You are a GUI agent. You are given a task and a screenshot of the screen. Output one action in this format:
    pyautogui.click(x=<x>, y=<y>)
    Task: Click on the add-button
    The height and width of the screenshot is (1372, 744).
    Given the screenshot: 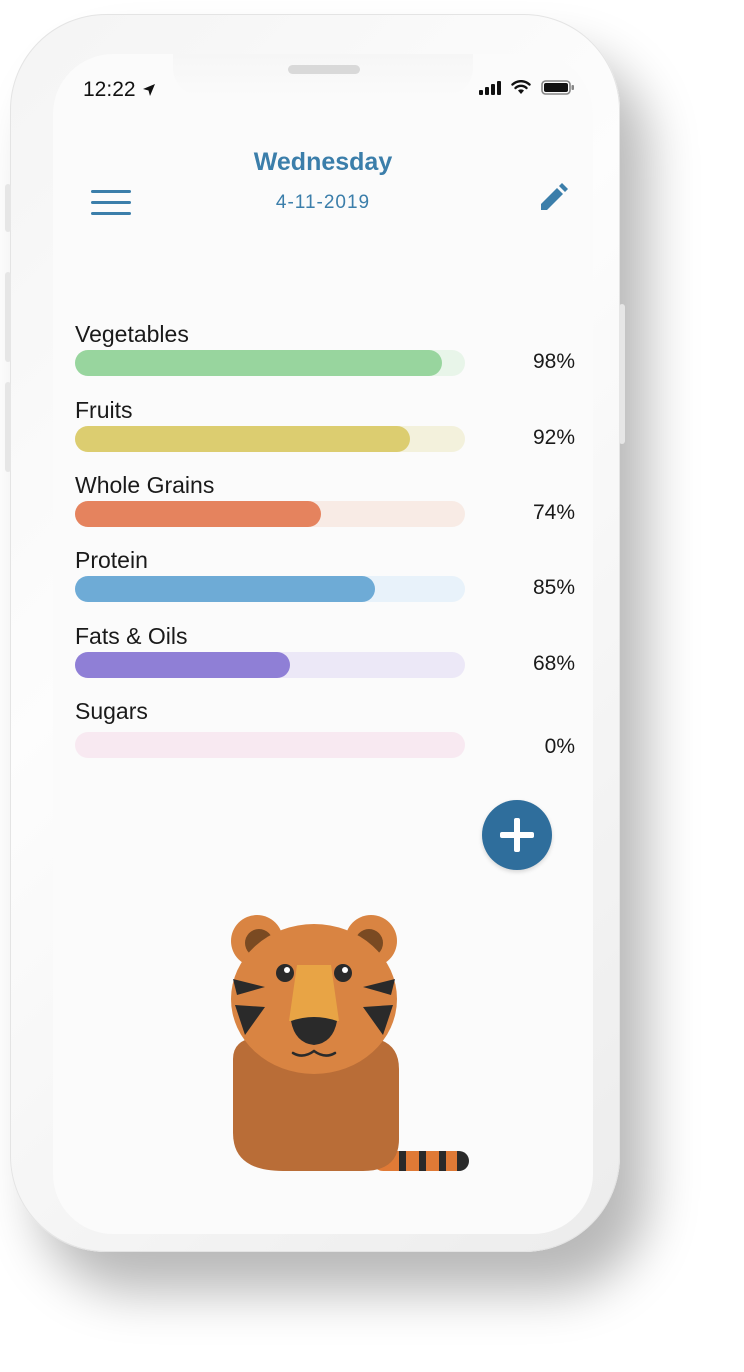 What is the action you would take?
    pyautogui.click(x=517, y=835)
    